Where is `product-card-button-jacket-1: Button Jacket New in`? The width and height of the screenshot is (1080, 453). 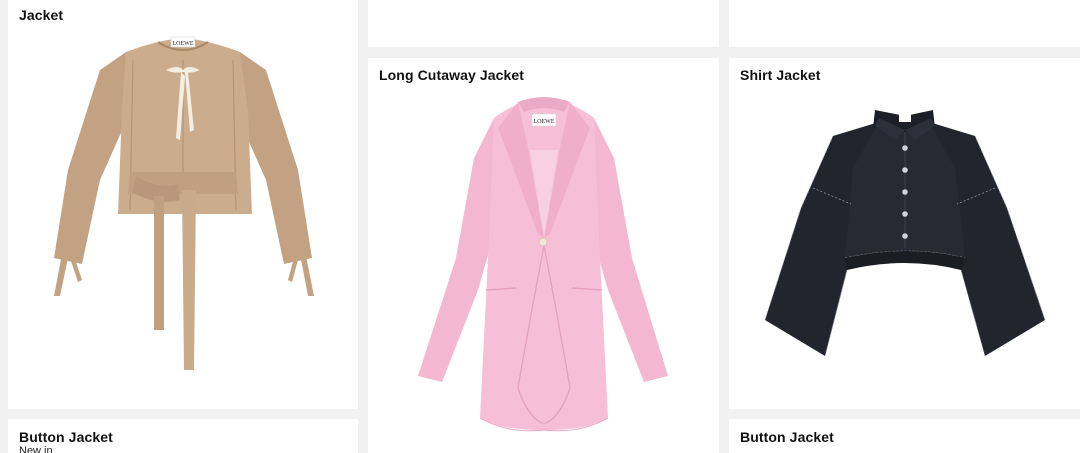
product-card-button-jacket-1: Button Jacket New in is located at coordinates (183, 436).